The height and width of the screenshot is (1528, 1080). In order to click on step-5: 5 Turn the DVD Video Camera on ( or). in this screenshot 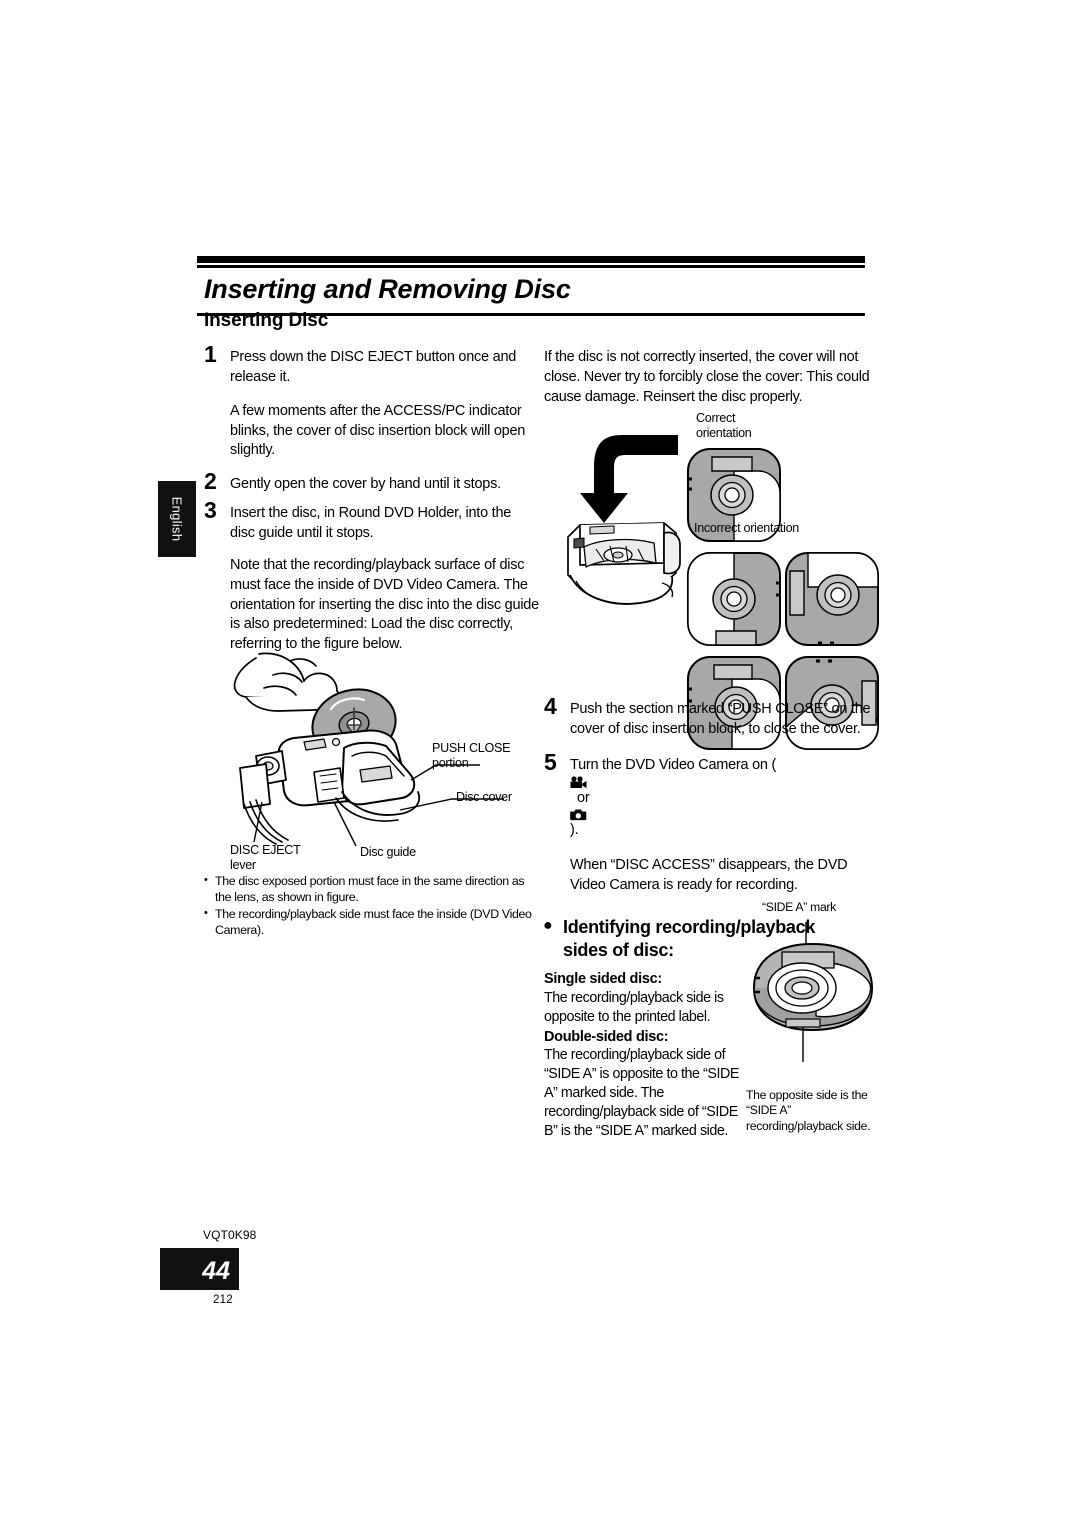, I will do `click(714, 796)`.